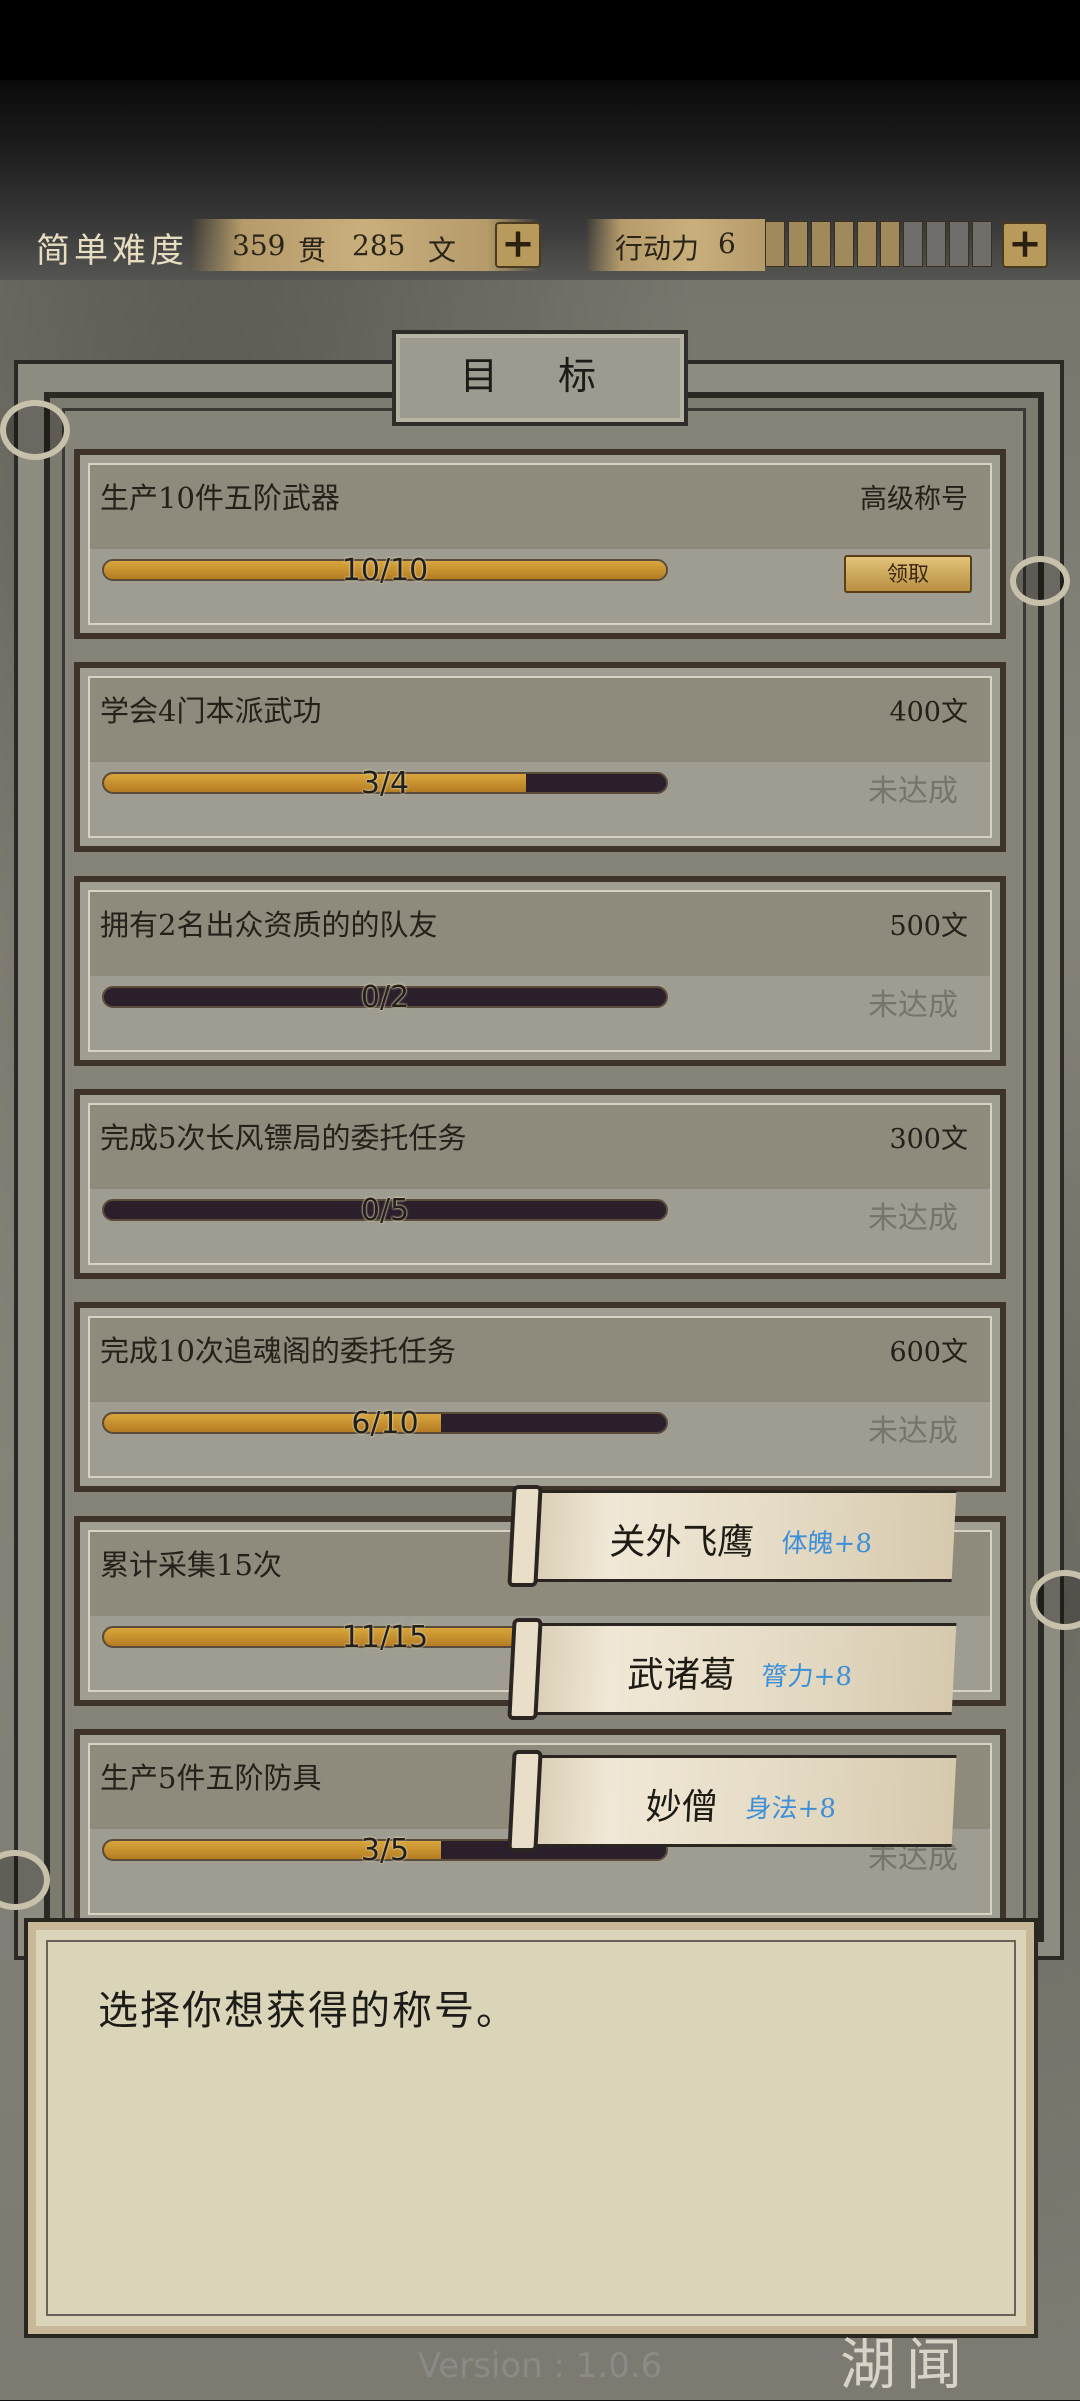 Image resolution: width=1080 pixels, height=2401 pixels. I want to click on title-option-name: 关外飞鹰, so click(681, 1542).